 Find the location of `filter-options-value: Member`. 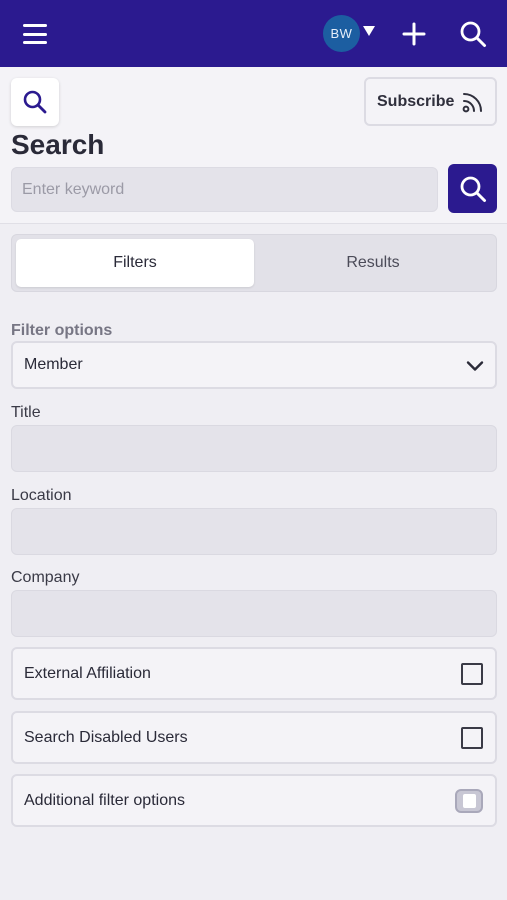

filter-options-value: Member is located at coordinates (53, 364).